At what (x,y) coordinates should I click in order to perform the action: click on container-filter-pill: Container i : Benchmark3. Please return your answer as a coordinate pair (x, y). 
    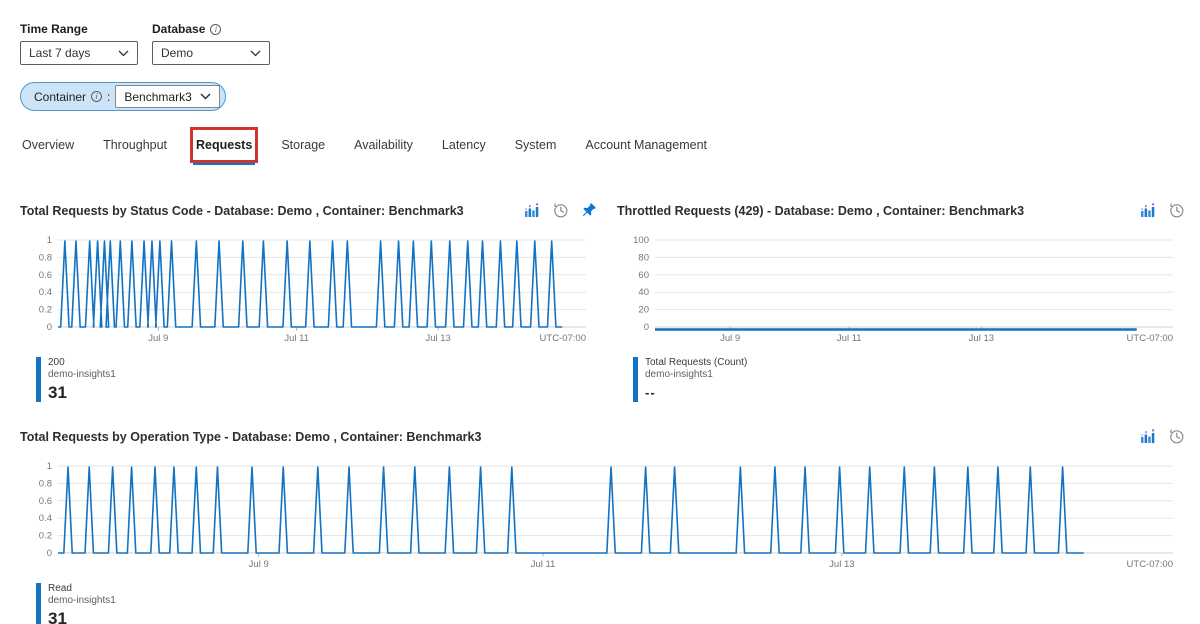
    Looking at the image, I should click on (123, 96).